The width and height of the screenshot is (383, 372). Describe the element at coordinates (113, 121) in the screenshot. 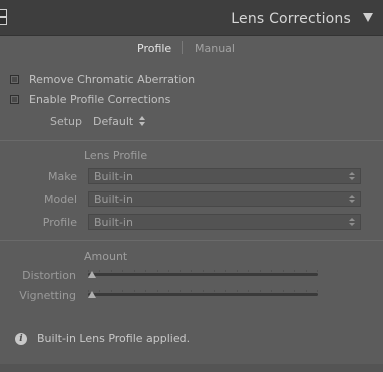

I see `setup-value: Default` at that location.